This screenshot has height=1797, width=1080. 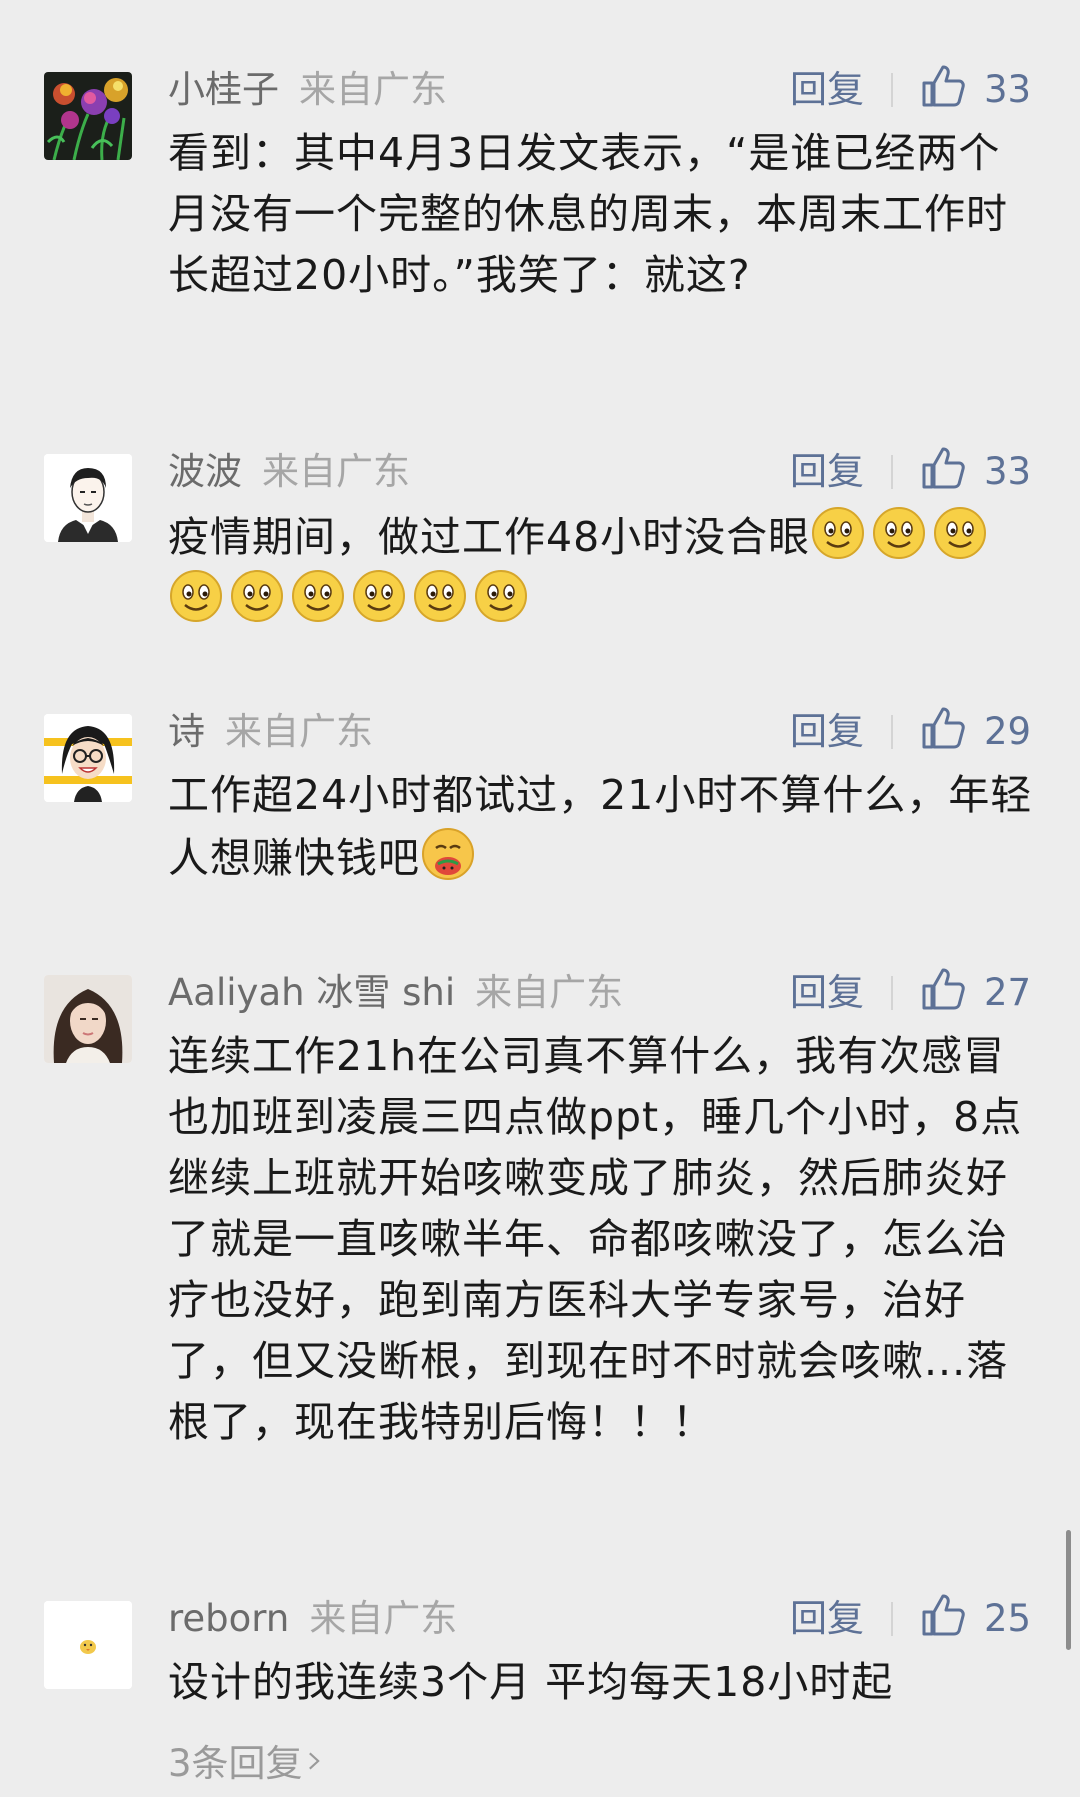 What do you see at coordinates (1008, 992) in the screenshot?
I see `like-count: 27` at bounding box center [1008, 992].